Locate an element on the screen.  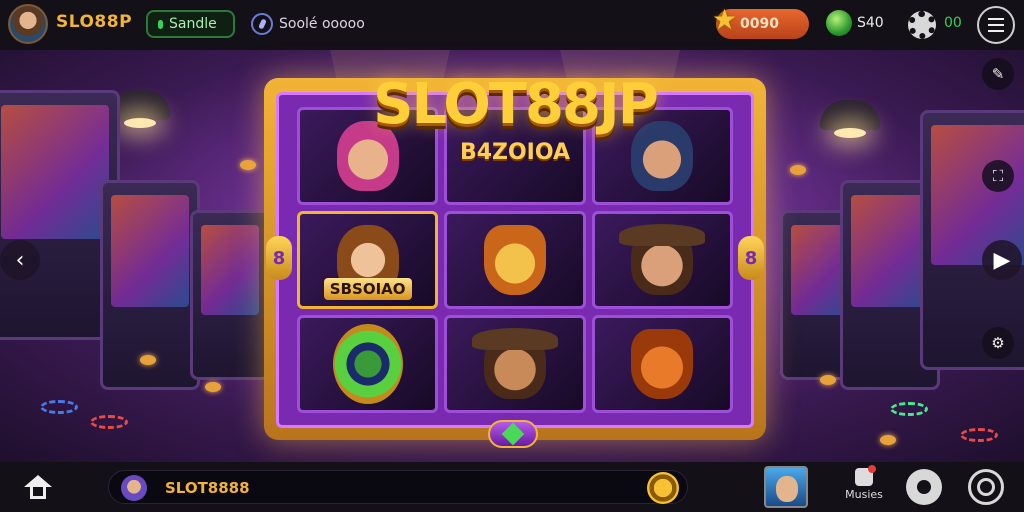
mode-toggle-button: Sandle is located at coordinates (190, 24).